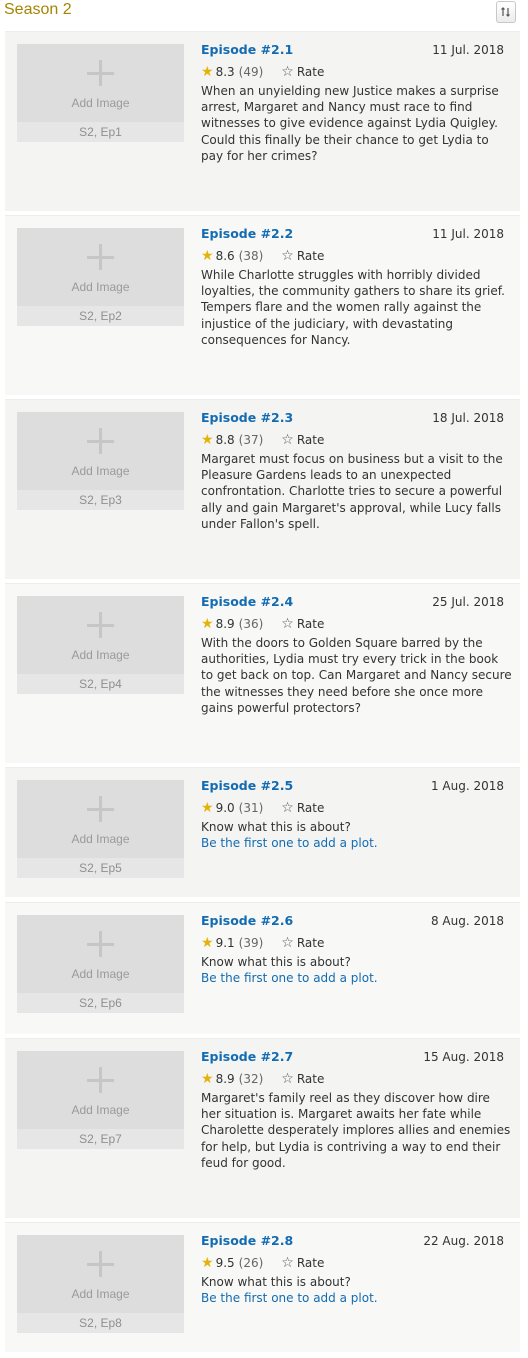  What do you see at coordinates (463, 1241) in the screenshot?
I see `episode-airdate: 22 Aug. 2018` at bounding box center [463, 1241].